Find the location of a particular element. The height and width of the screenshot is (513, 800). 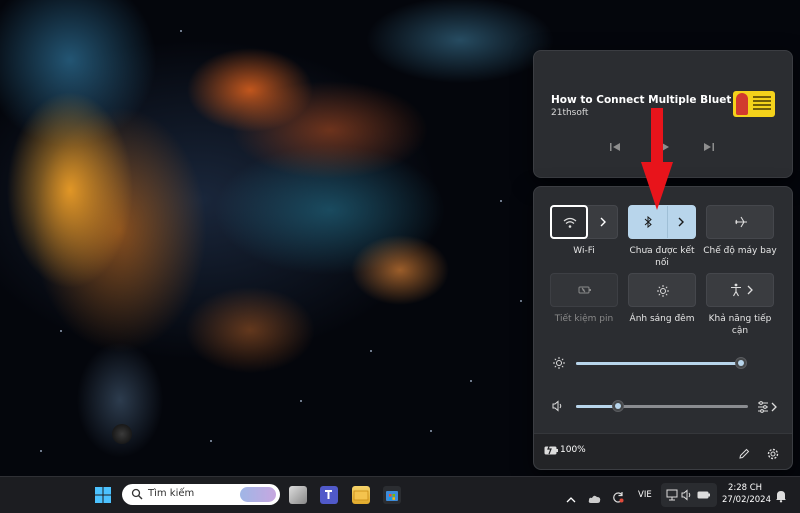

wifi-toggle is located at coordinates (569, 222).